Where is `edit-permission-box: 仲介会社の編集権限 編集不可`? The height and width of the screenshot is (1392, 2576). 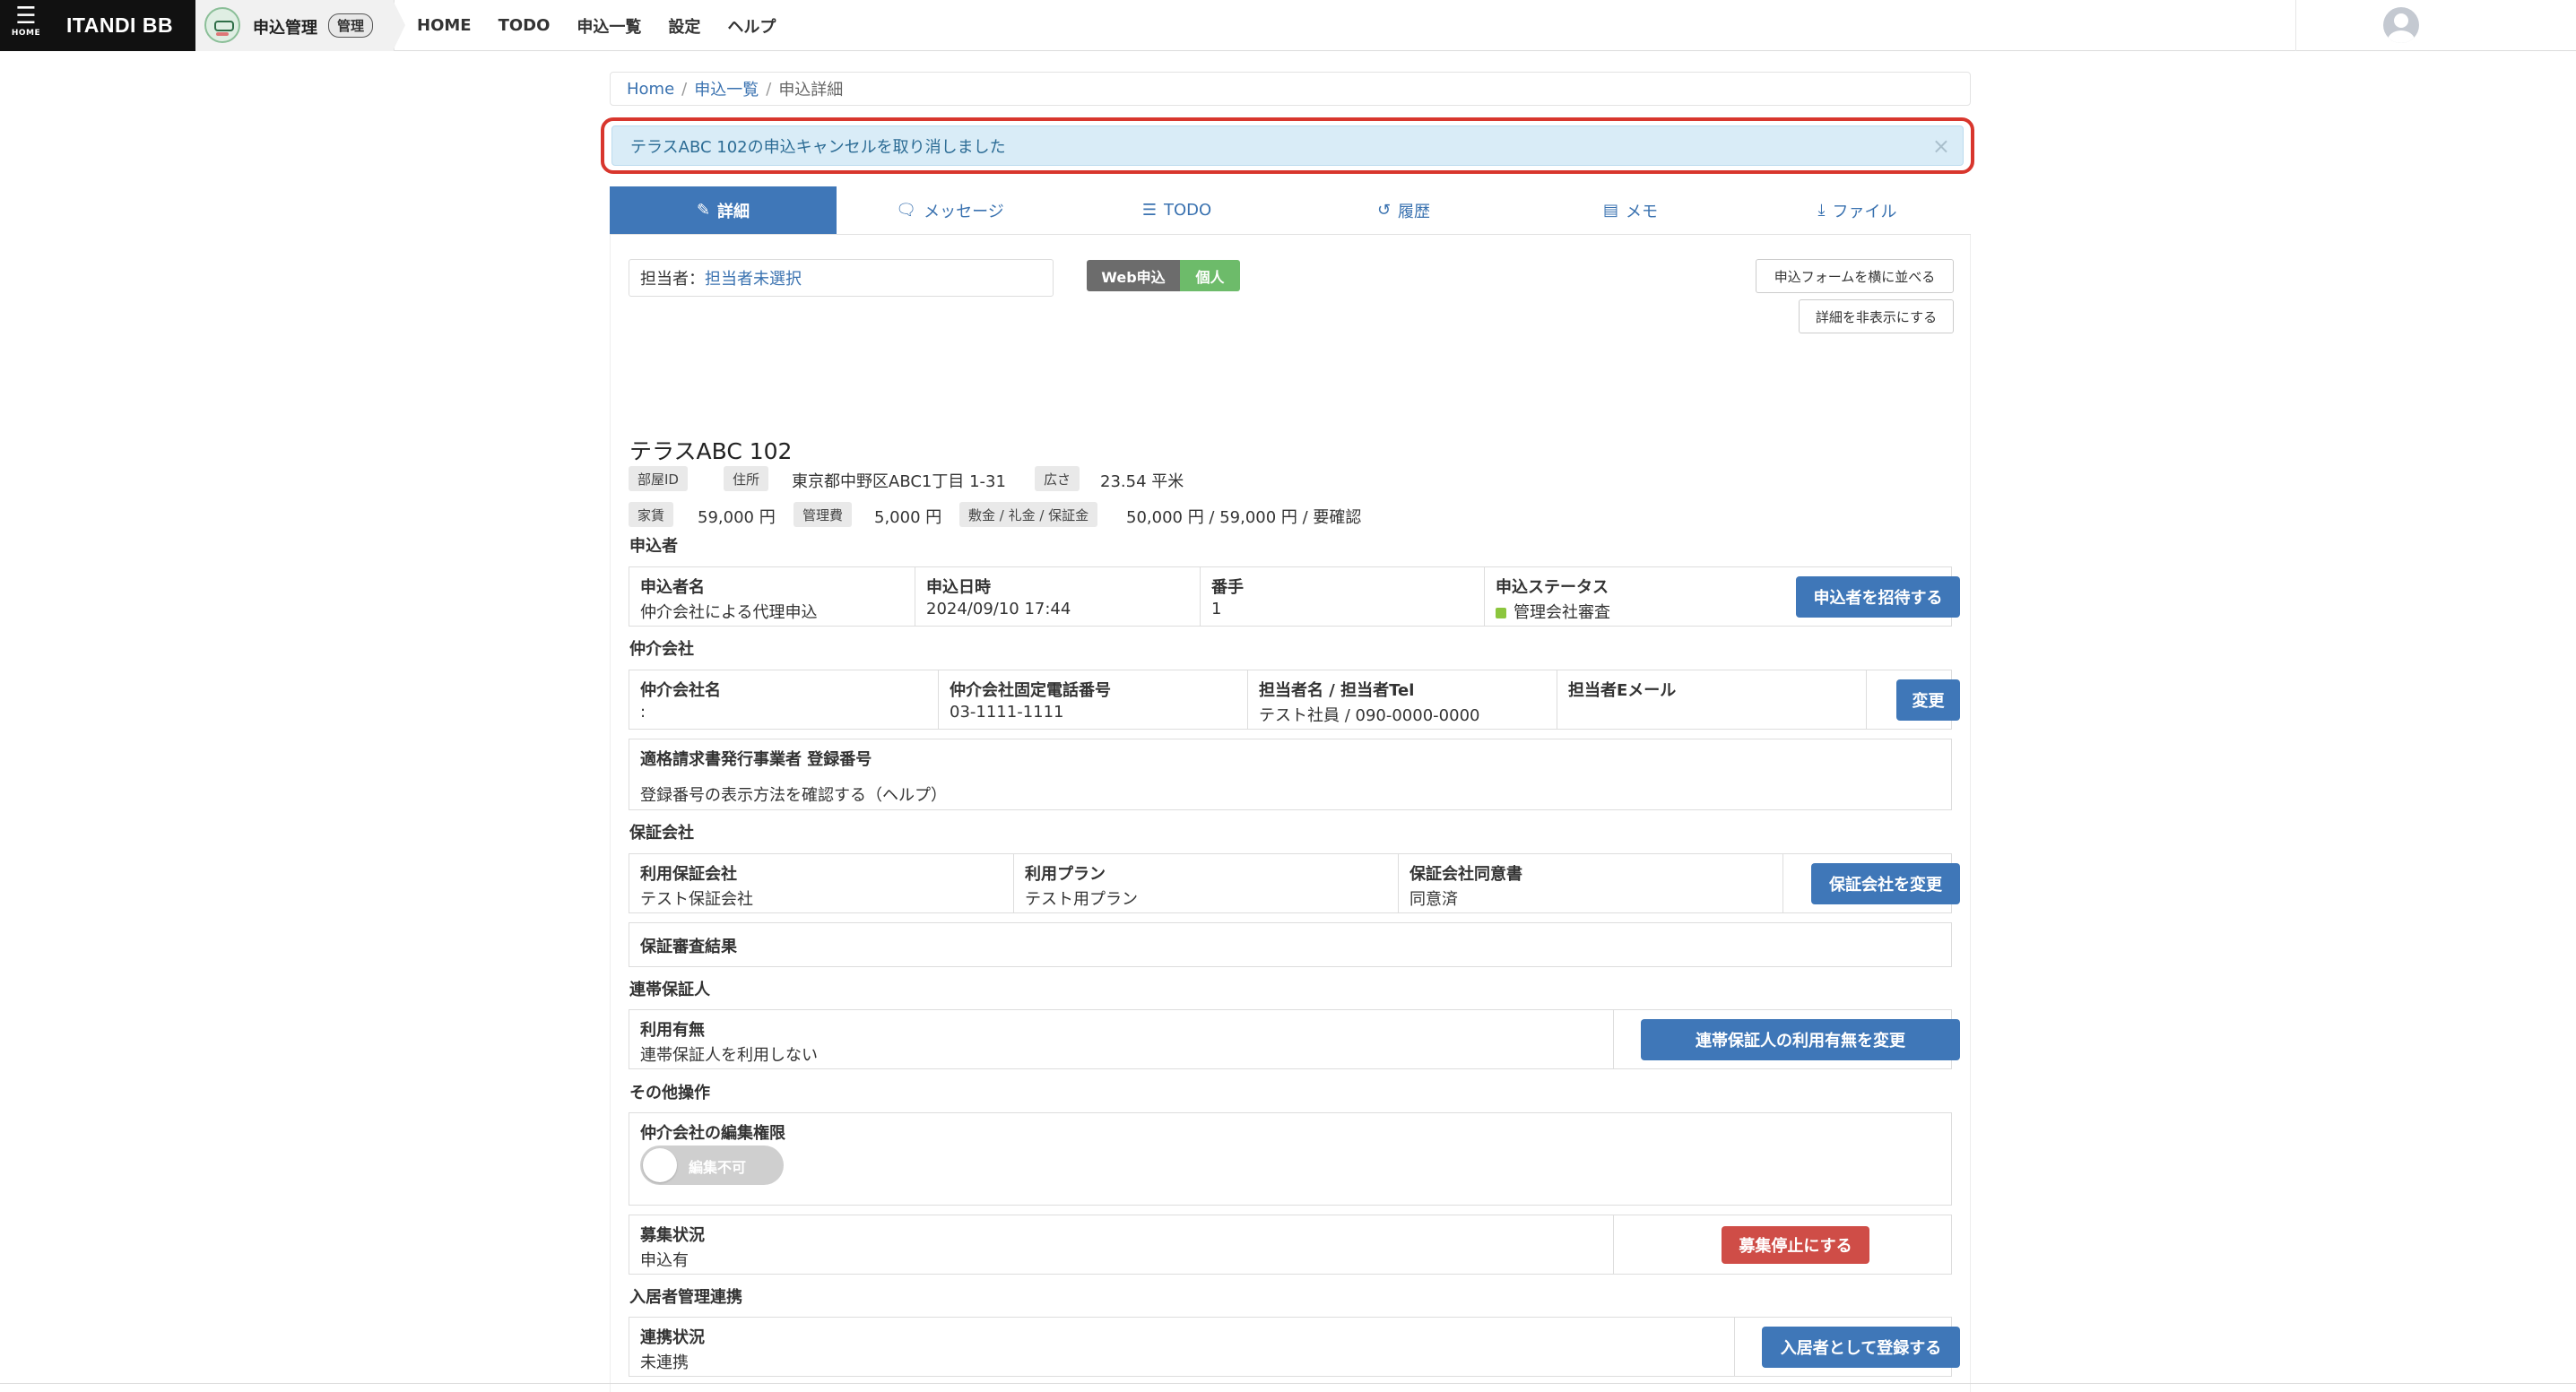
edit-permission-box: 仲介会社の編集権限 編集不可 is located at coordinates (1290, 1159).